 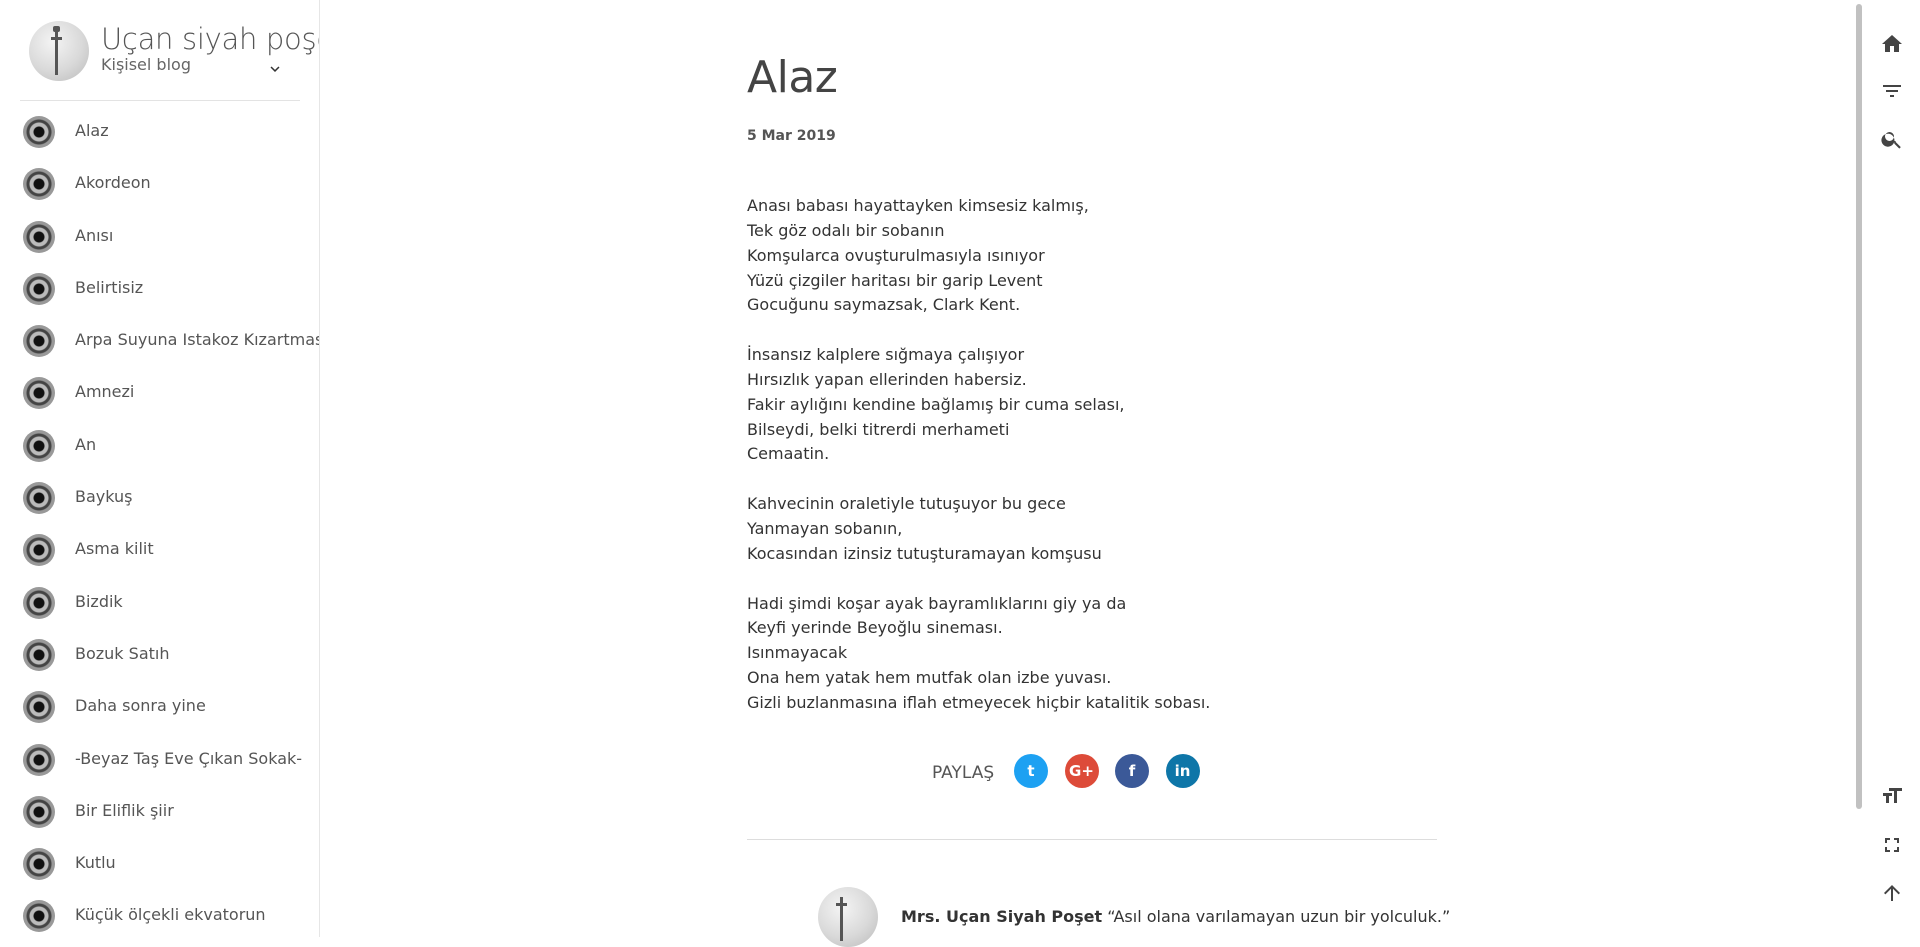 I want to click on post-list-label: Bizdik, so click(x=99, y=601).